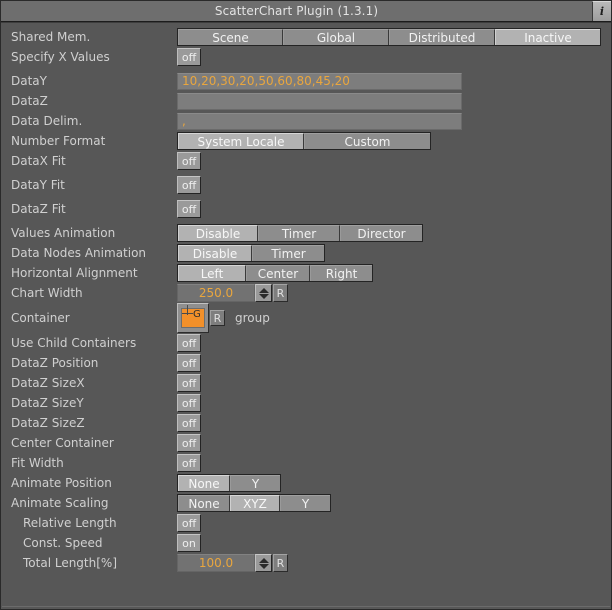 The image size is (612, 610). What do you see at coordinates (306, 606) in the screenshot?
I see `panel-bottom-divider` at bounding box center [306, 606].